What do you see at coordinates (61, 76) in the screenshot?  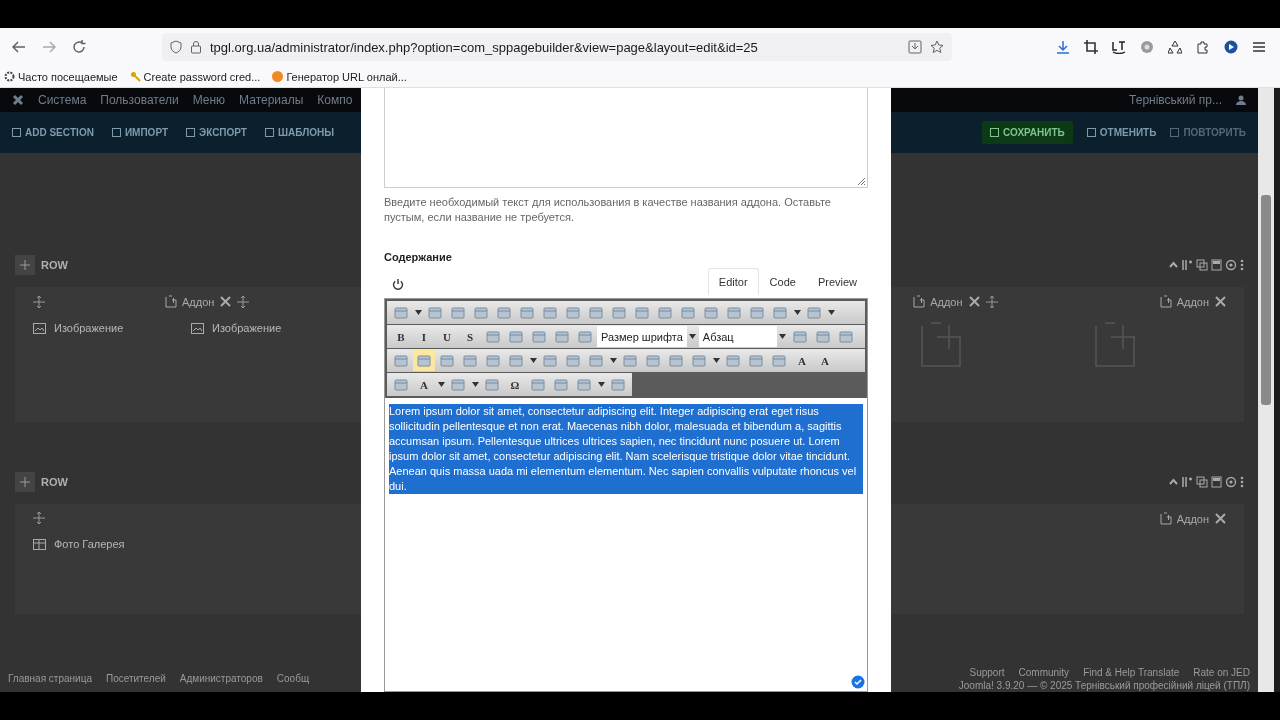 I see `bookmark: Часто посещаемые` at bounding box center [61, 76].